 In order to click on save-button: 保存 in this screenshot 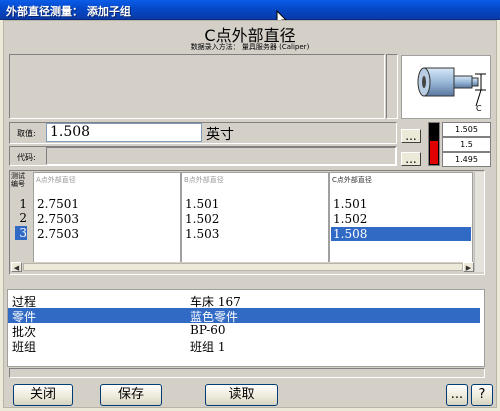, I will do `click(131, 395)`.